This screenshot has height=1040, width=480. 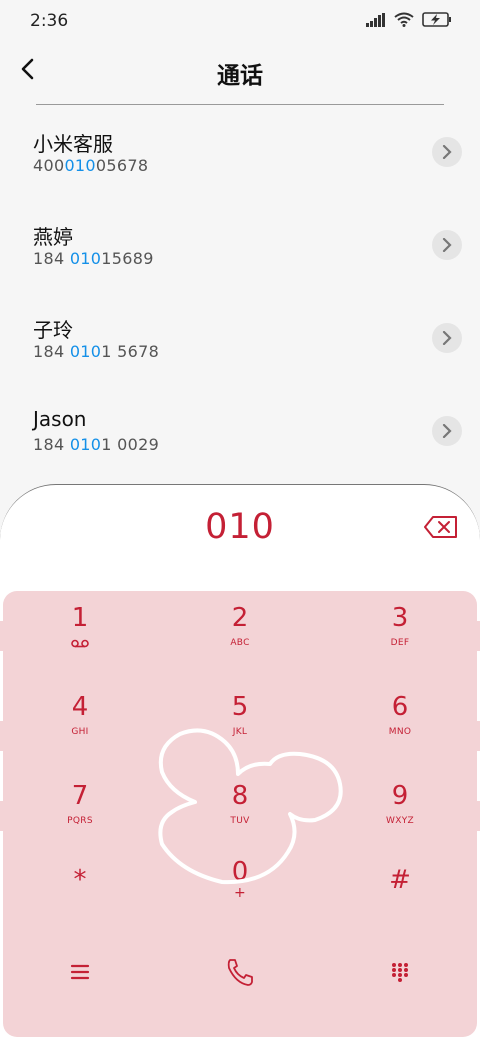 I want to click on status-bar: 2:36, so click(x=240, y=21).